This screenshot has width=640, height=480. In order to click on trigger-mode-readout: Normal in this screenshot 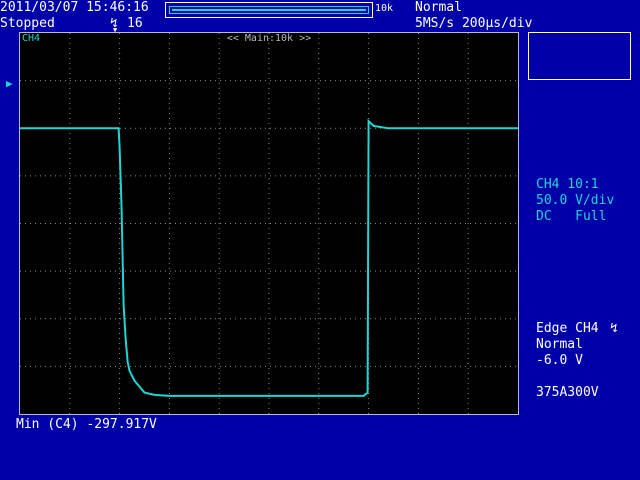, I will do `click(438, 7)`.